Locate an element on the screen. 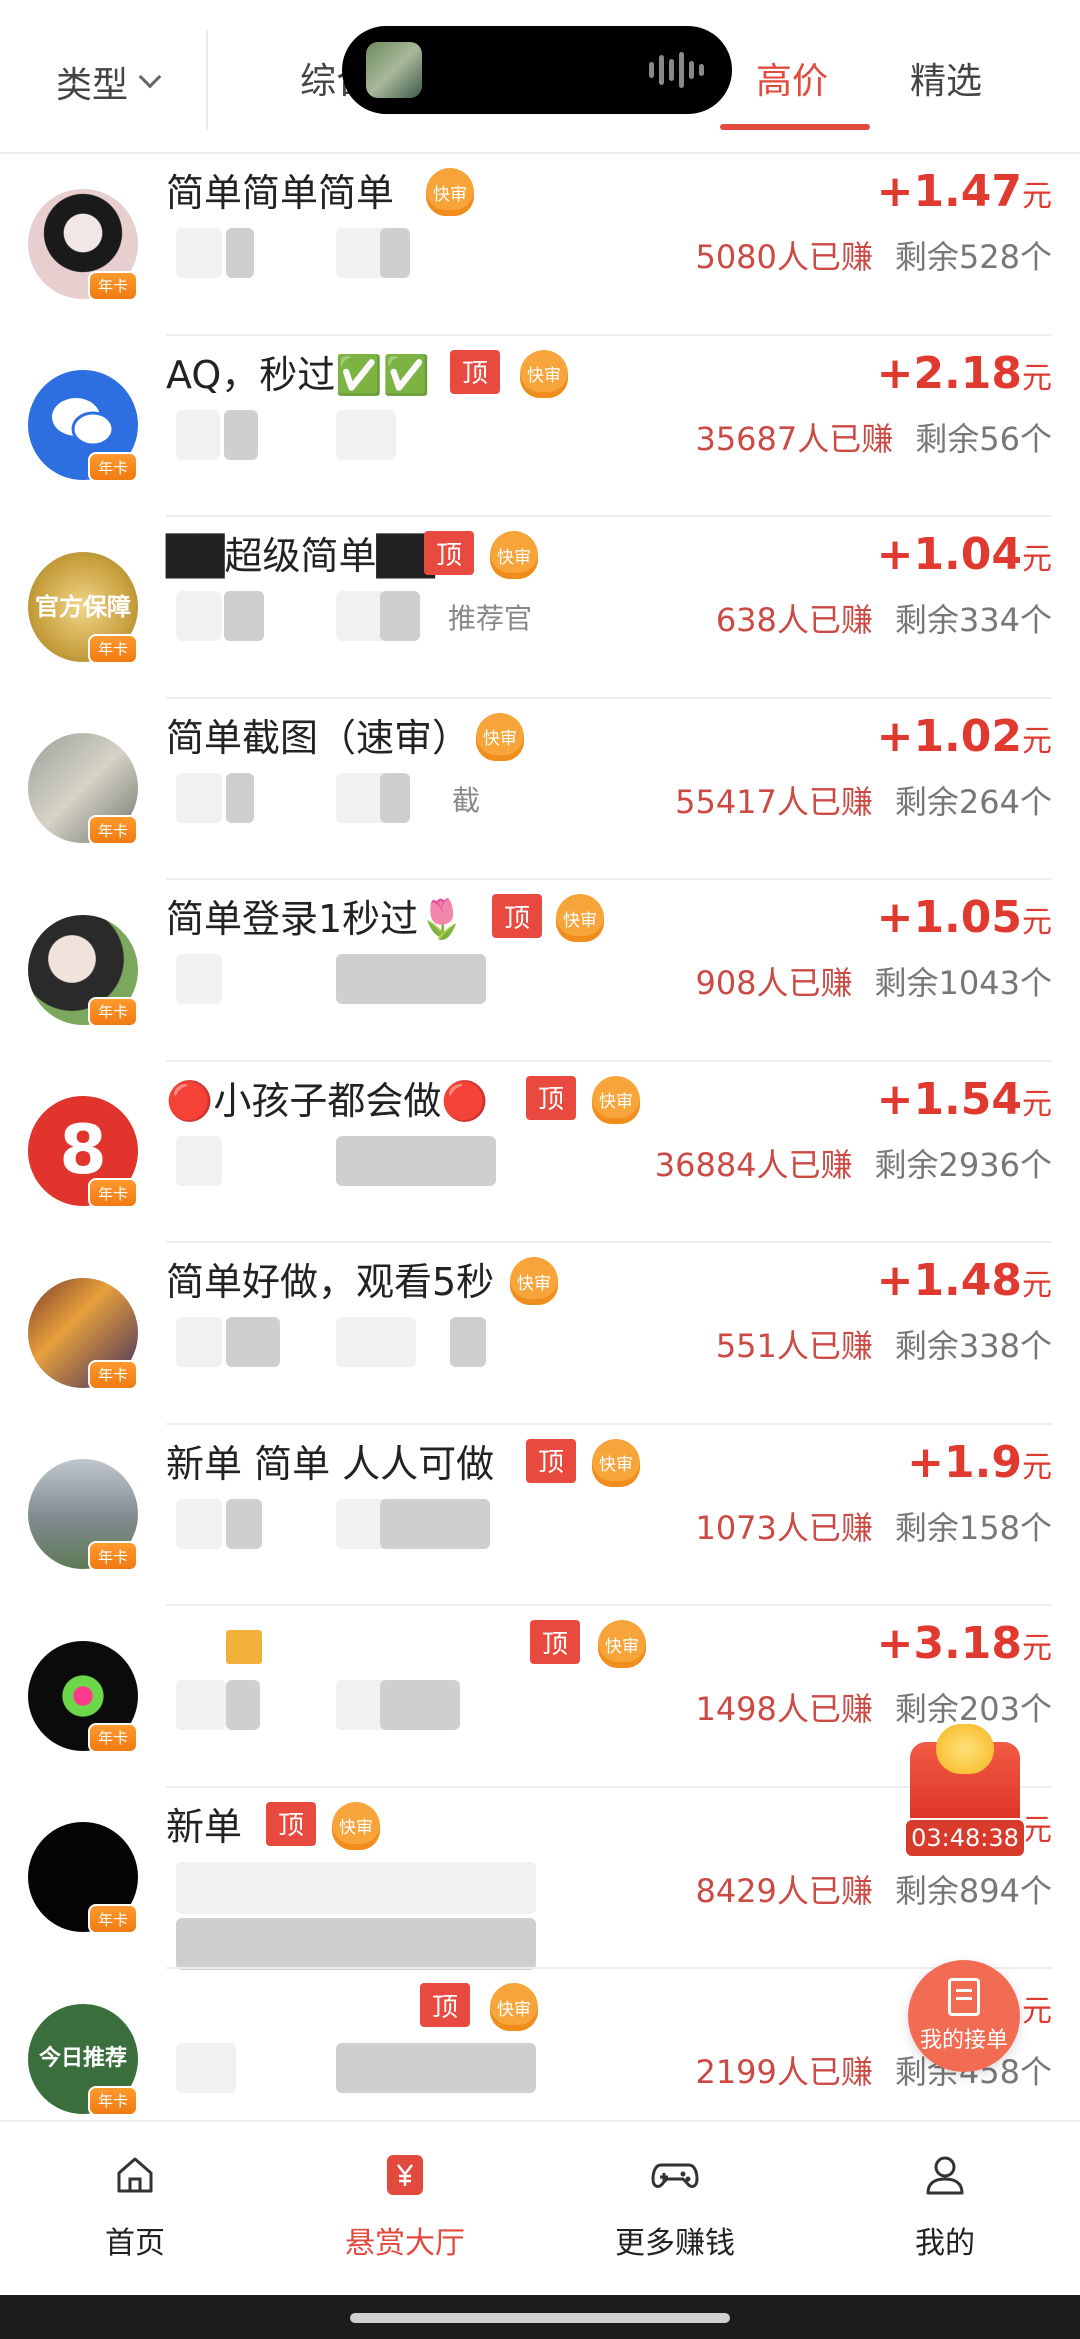 The image size is (1080, 2339). home-icon is located at coordinates (135, 2175).